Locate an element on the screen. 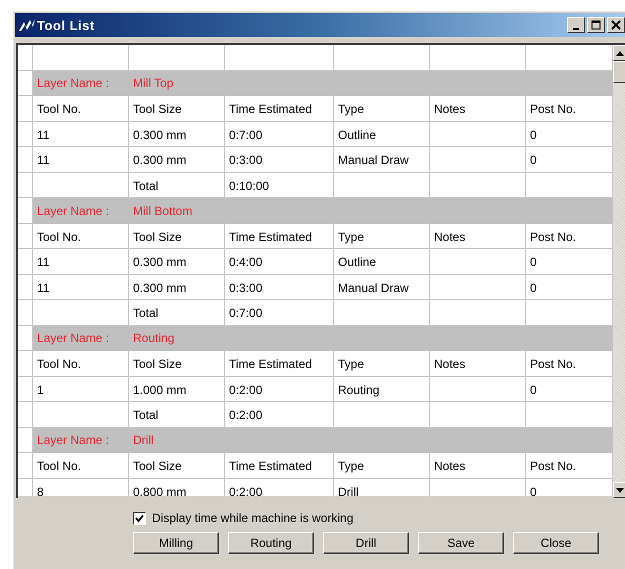  layer-name: Drill is located at coordinates (143, 440).